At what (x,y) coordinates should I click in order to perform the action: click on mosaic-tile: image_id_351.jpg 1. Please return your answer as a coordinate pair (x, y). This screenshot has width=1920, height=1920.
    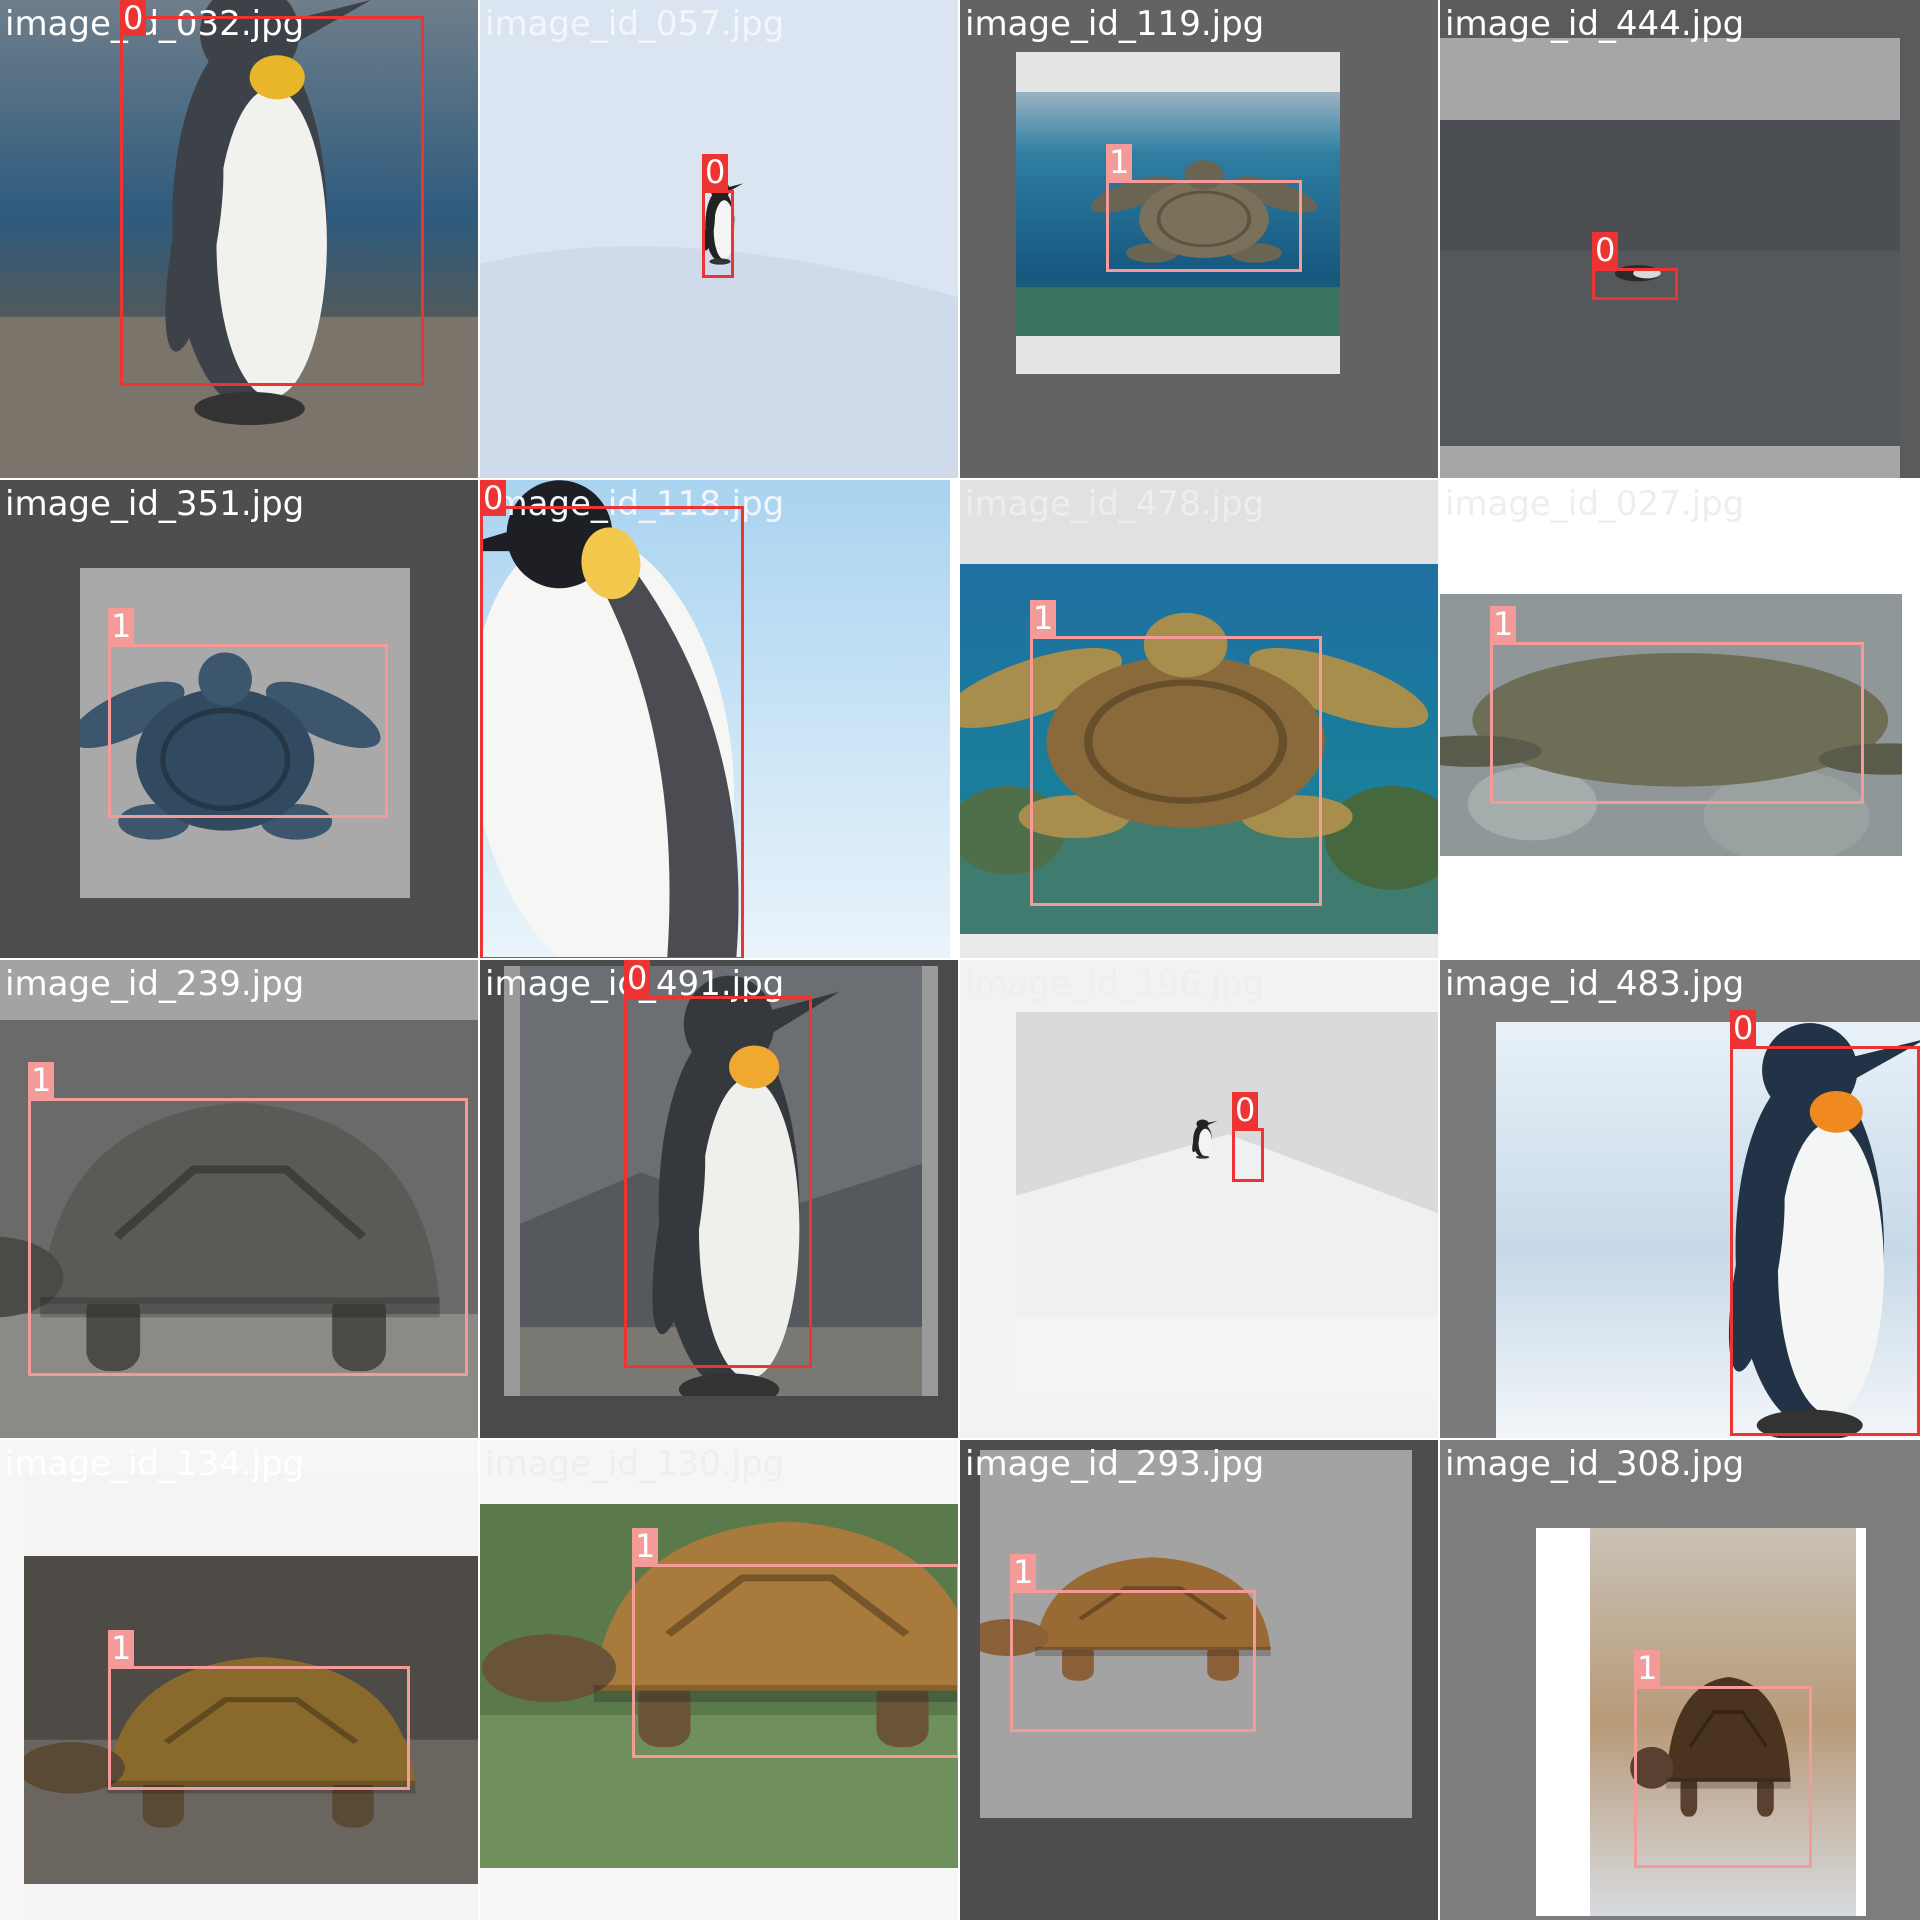
    Looking at the image, I should click on (240, 720).